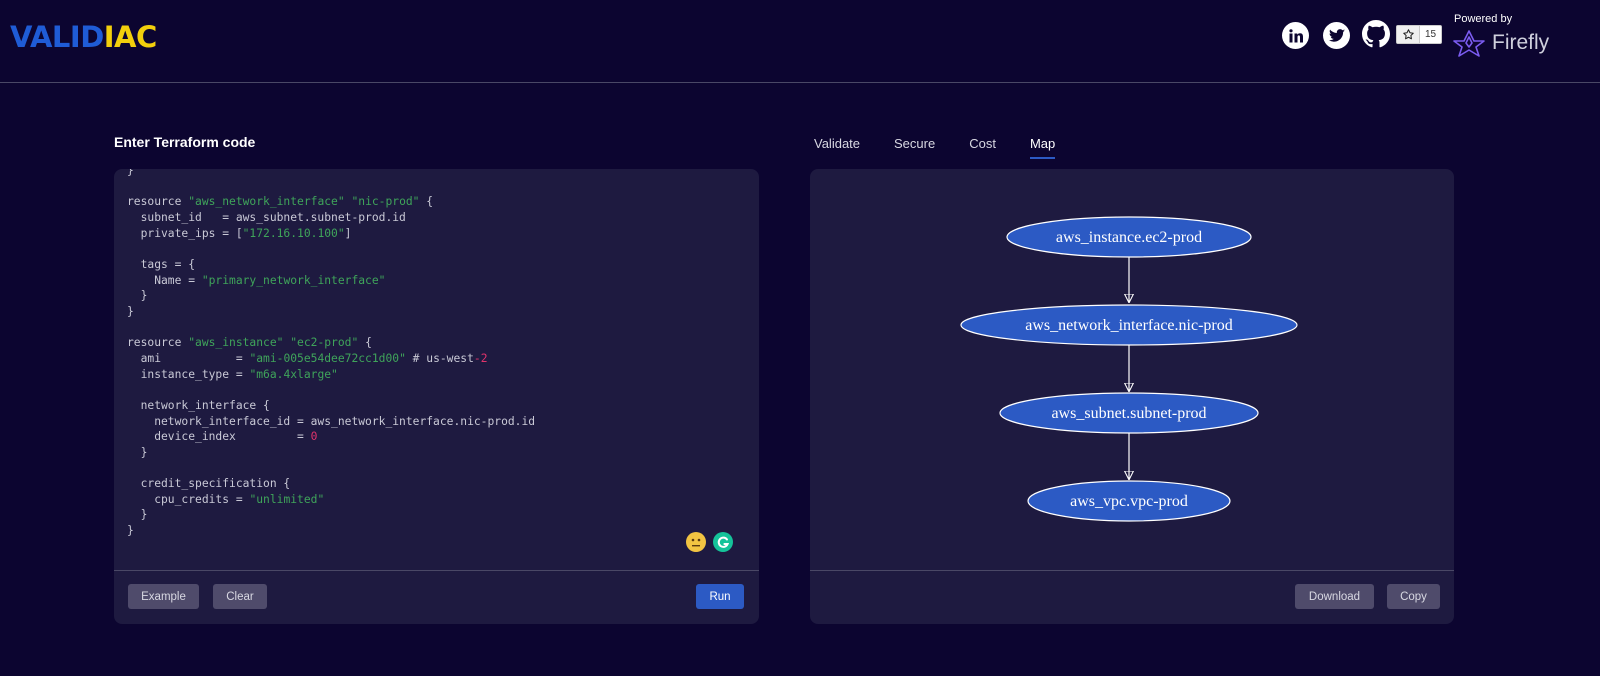 The height and width of the screenshot is (676, 1600). What do you see at coordinates (293, 374) in the screenshot?
I see `code-token: "m6a.4xlarge"` at bounding box center [293, 374].